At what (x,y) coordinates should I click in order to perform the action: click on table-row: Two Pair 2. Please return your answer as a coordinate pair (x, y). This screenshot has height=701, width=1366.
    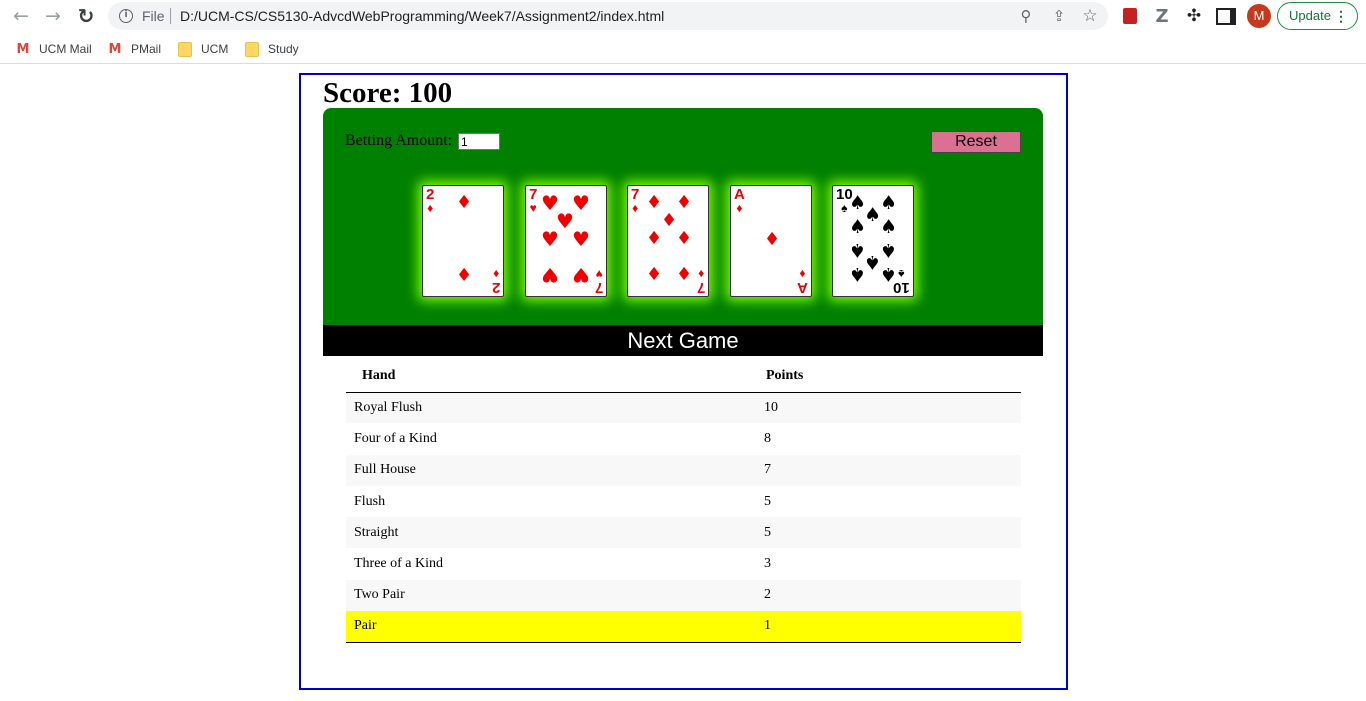
    Looking at the image, I should click on (683, 595).